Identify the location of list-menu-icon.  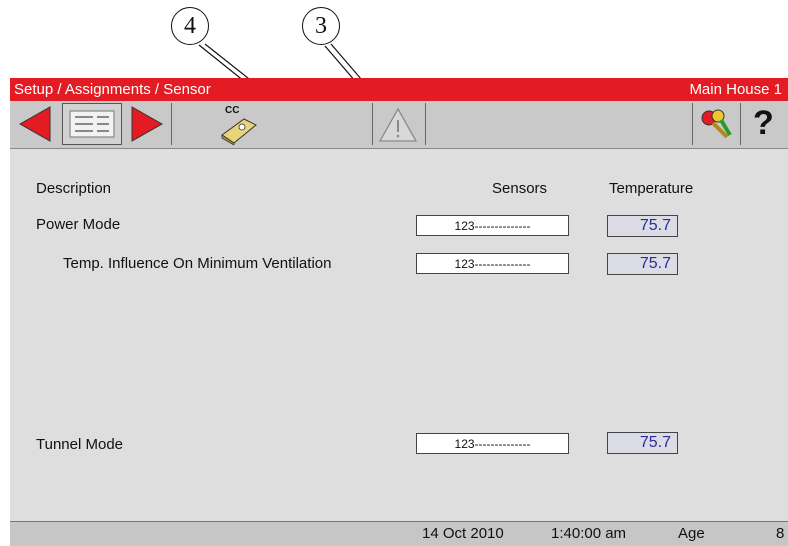
(92, 124).